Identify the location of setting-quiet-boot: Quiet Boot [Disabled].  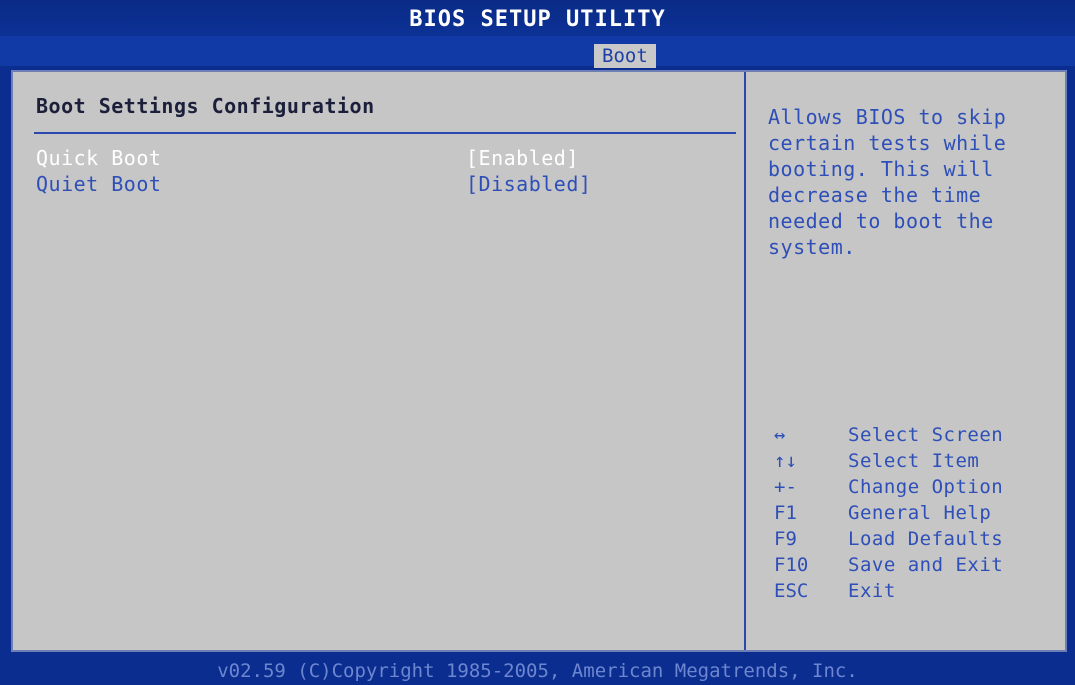
(386, 185).